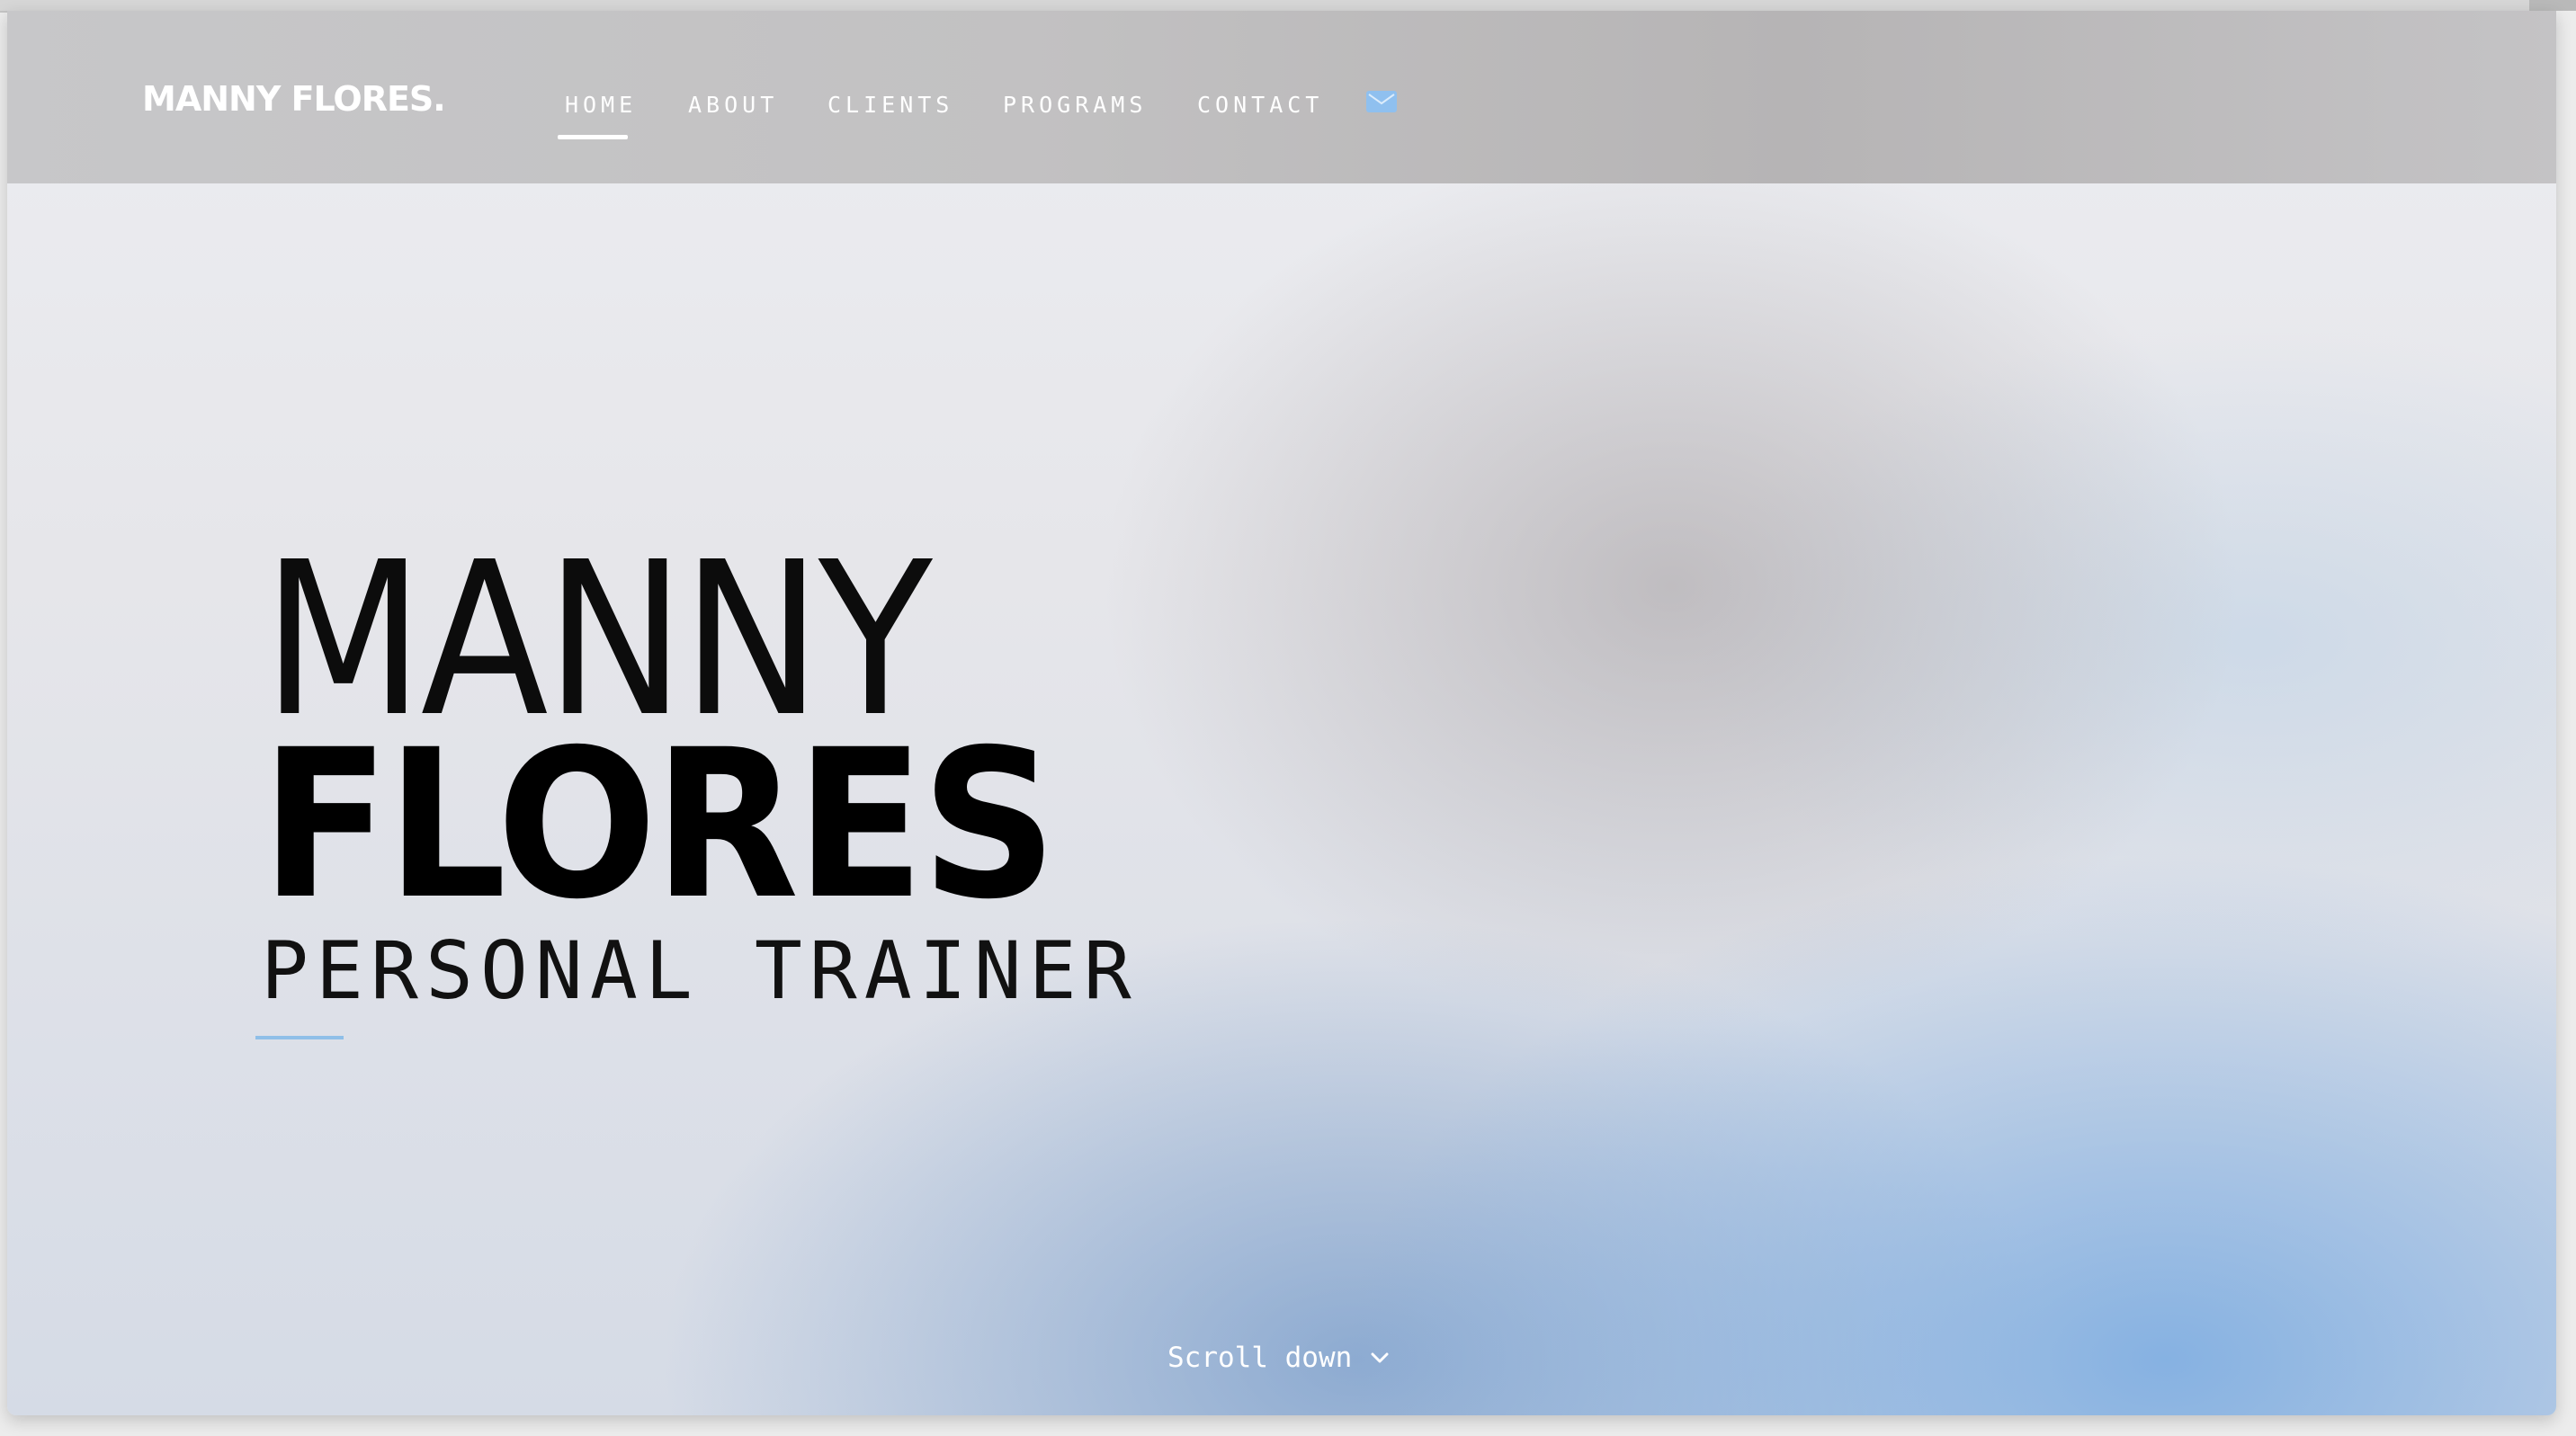  What do you see at coordinates (733, 105) in the screenshot?
I see `nav-about: ABOUT` at bounding box center [733, 105].